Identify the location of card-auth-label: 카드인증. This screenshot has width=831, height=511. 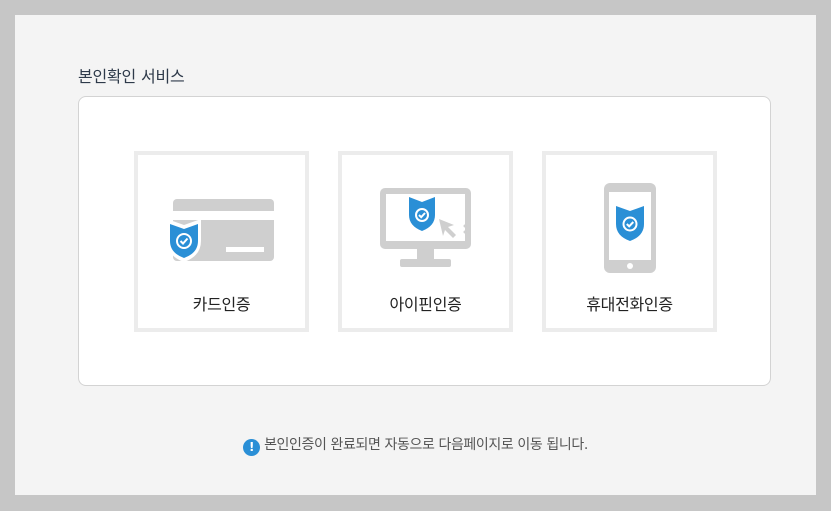
(221, 304).